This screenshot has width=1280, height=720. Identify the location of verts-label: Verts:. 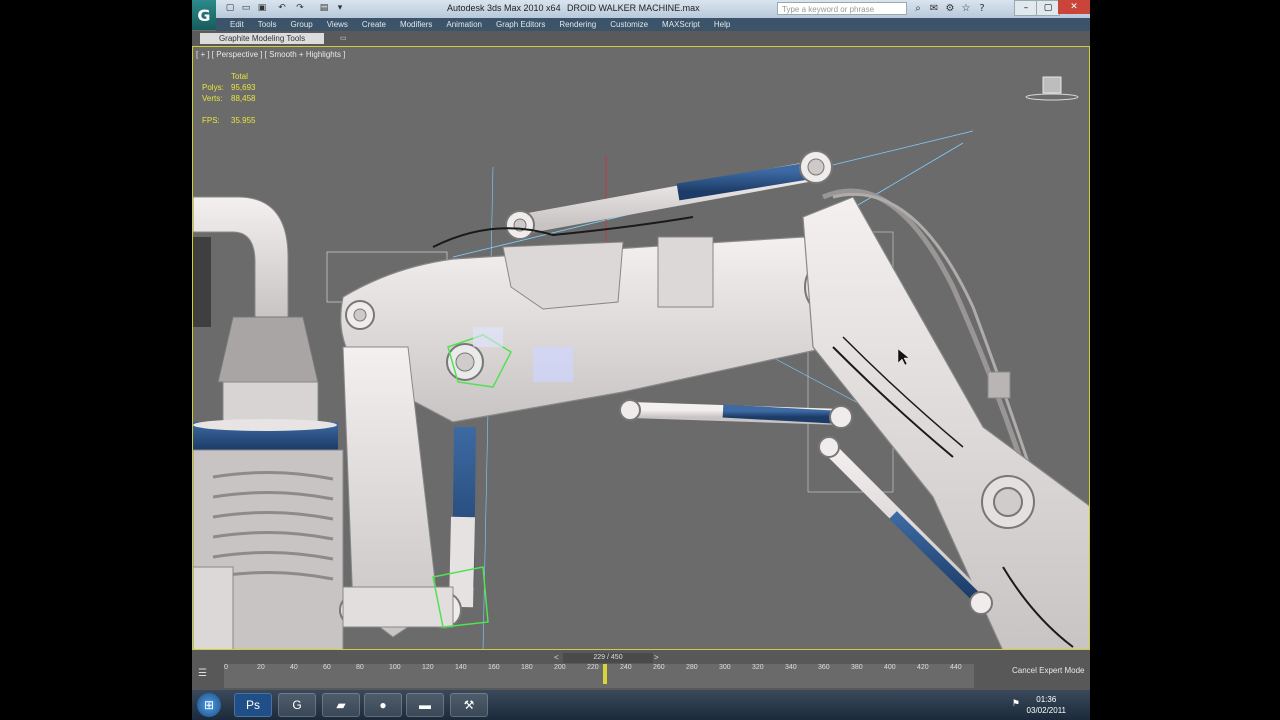
(212, 98).